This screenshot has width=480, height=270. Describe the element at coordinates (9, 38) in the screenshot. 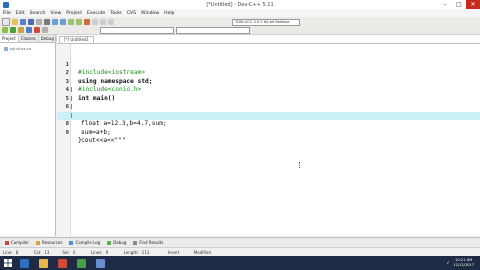

I see `tab-project: Project` at that location.